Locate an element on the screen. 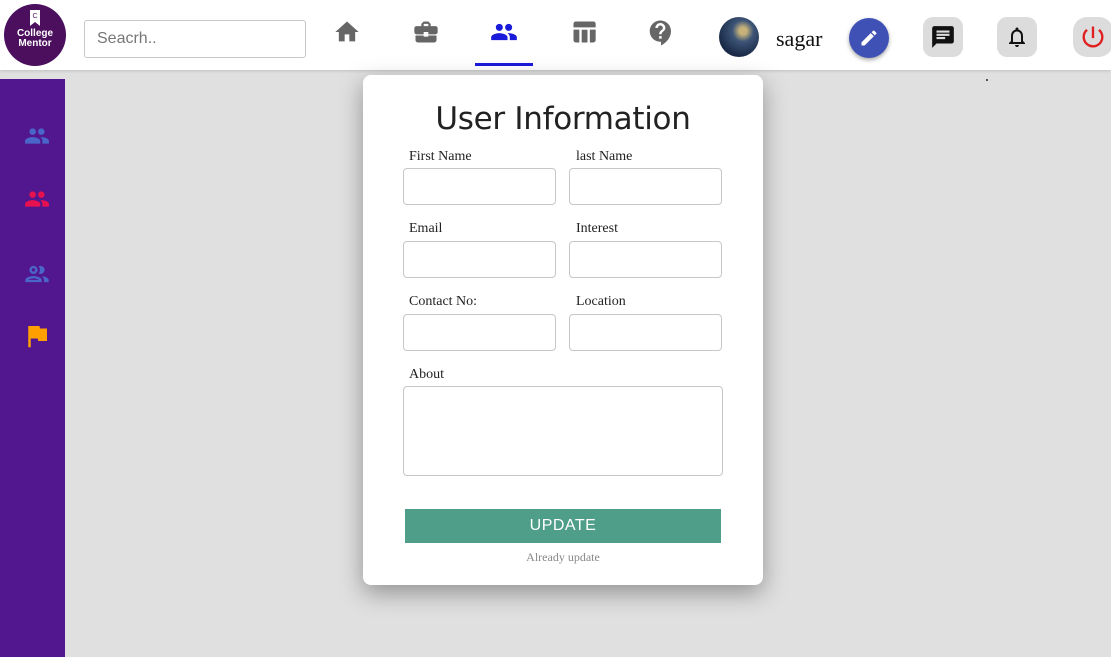 Image resolution: width=1111 pixels, height=657 pixels. top-navbar: C College Mentor sagar is located at coordinates (555, 35).